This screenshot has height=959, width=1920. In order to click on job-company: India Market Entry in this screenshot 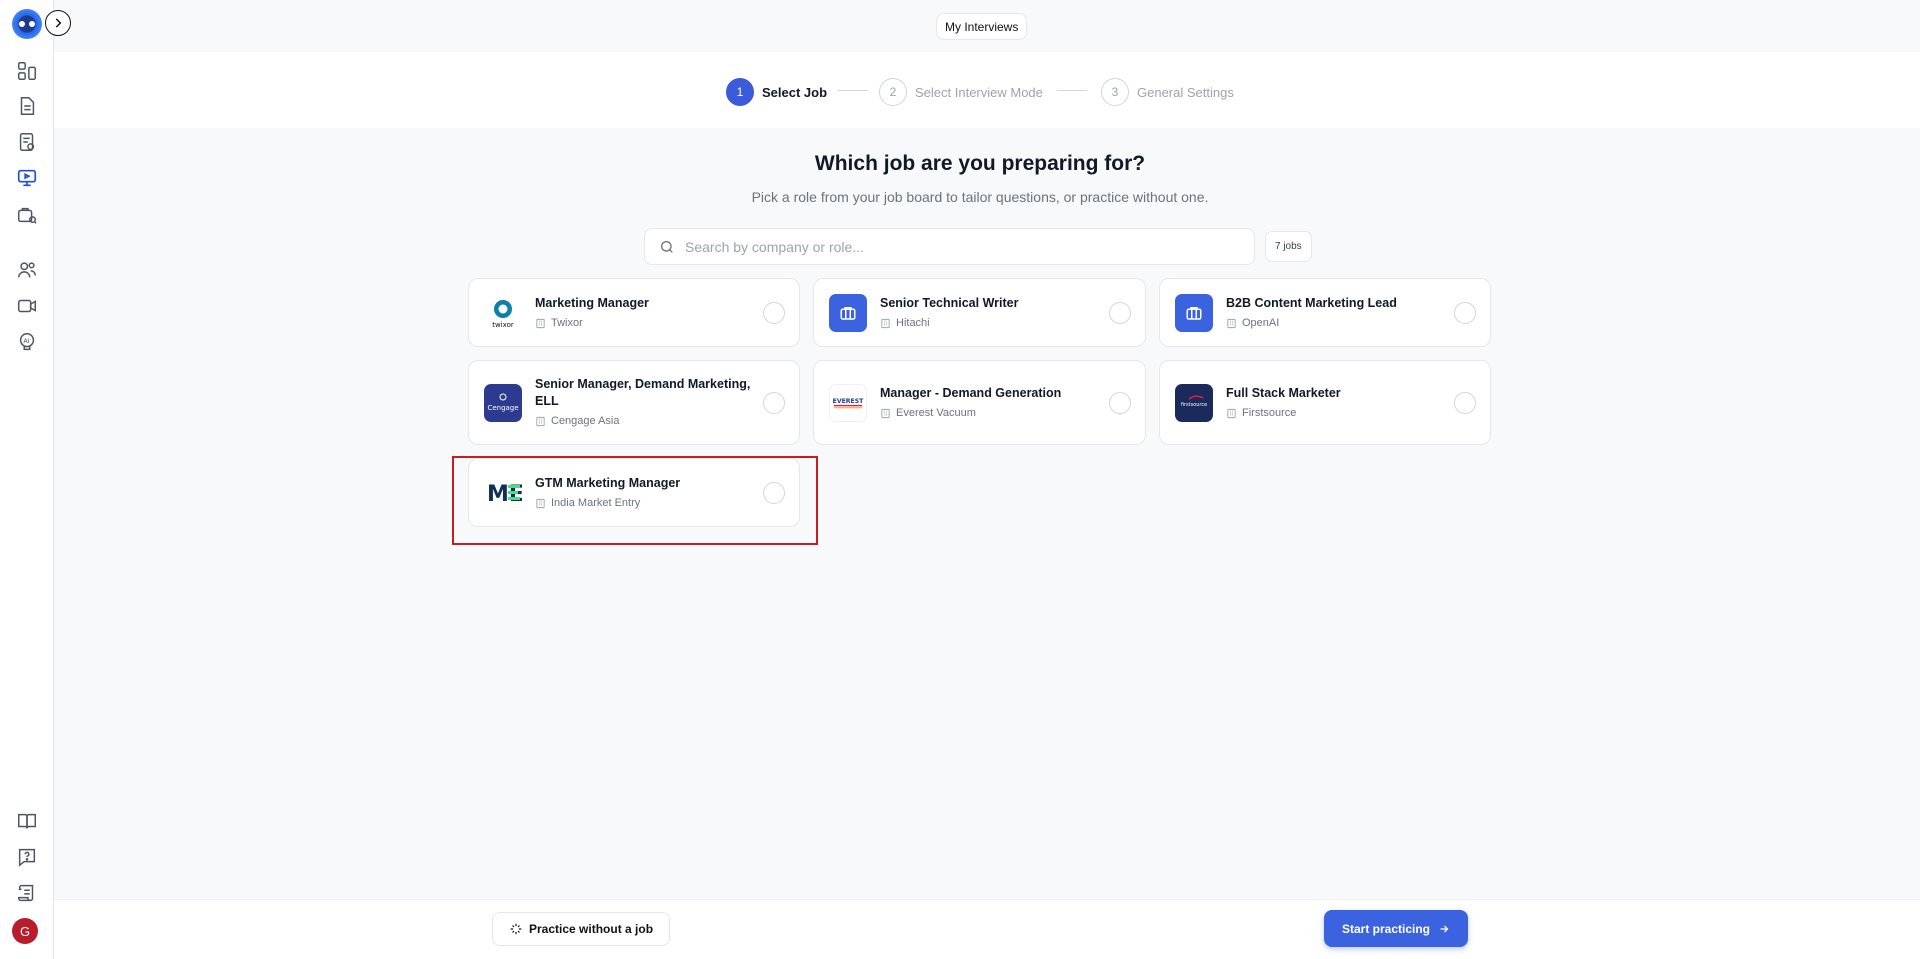, I will do `click(587, 503)`.